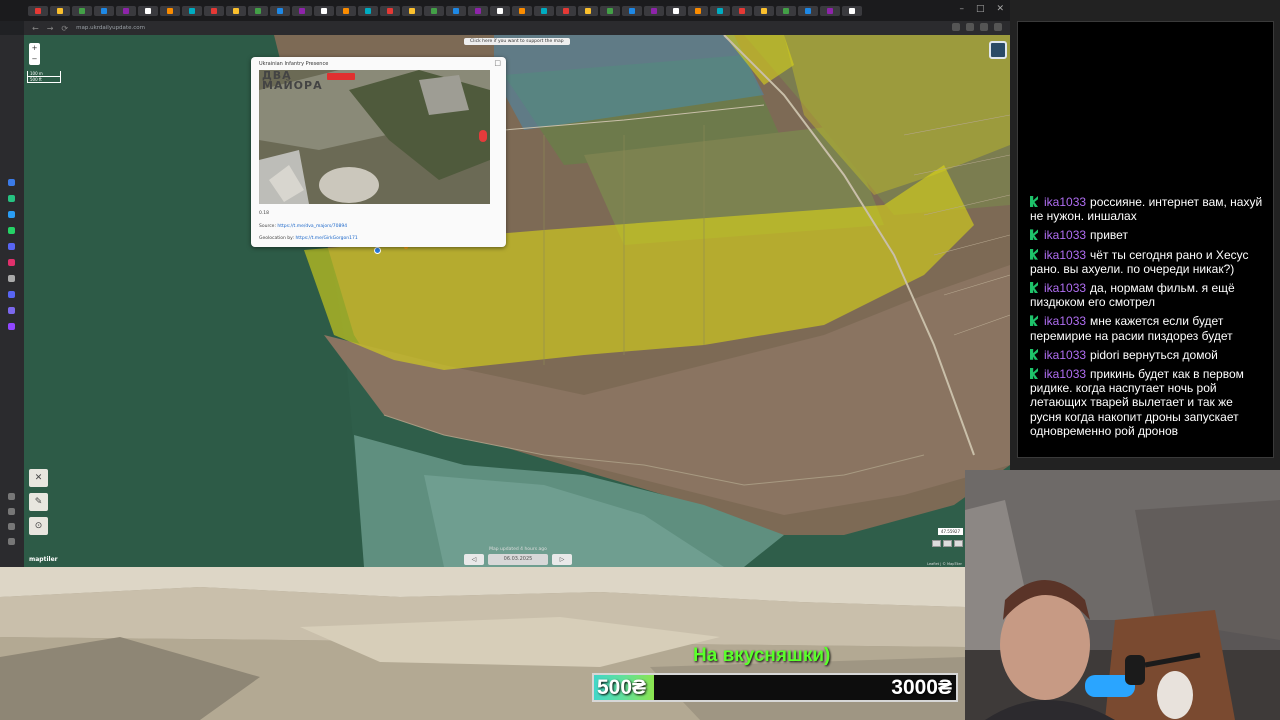 This screenshot has height=720, width=1280. What do you see at coordinates (961, 9) in the screenshot?
I see `minimize-button: –` at bounding box center [961, 9].